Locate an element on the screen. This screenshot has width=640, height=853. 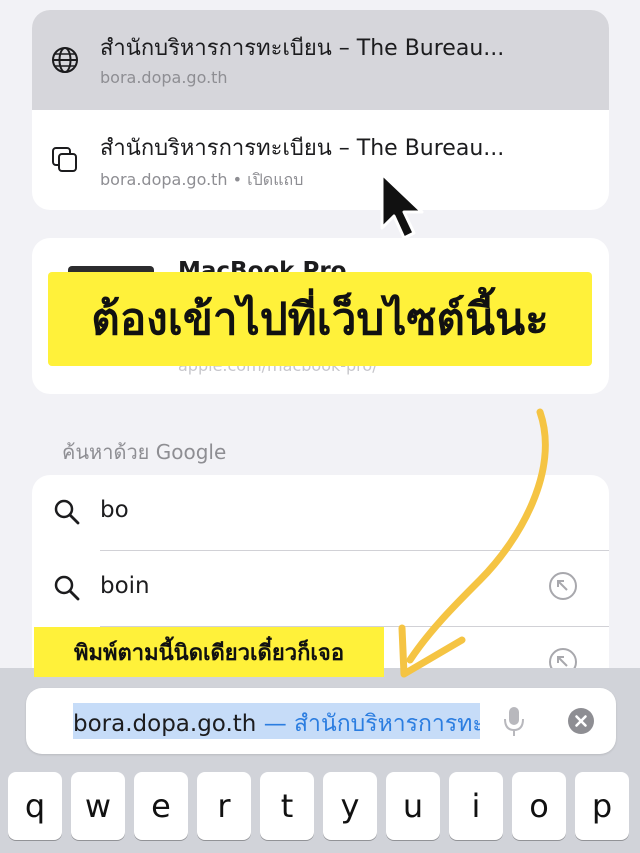
overlay-small-banner: พิมพ์ตามนี้นิดเดียวเดี๋ยวก็เจอ is located at coordinates (209, 652).